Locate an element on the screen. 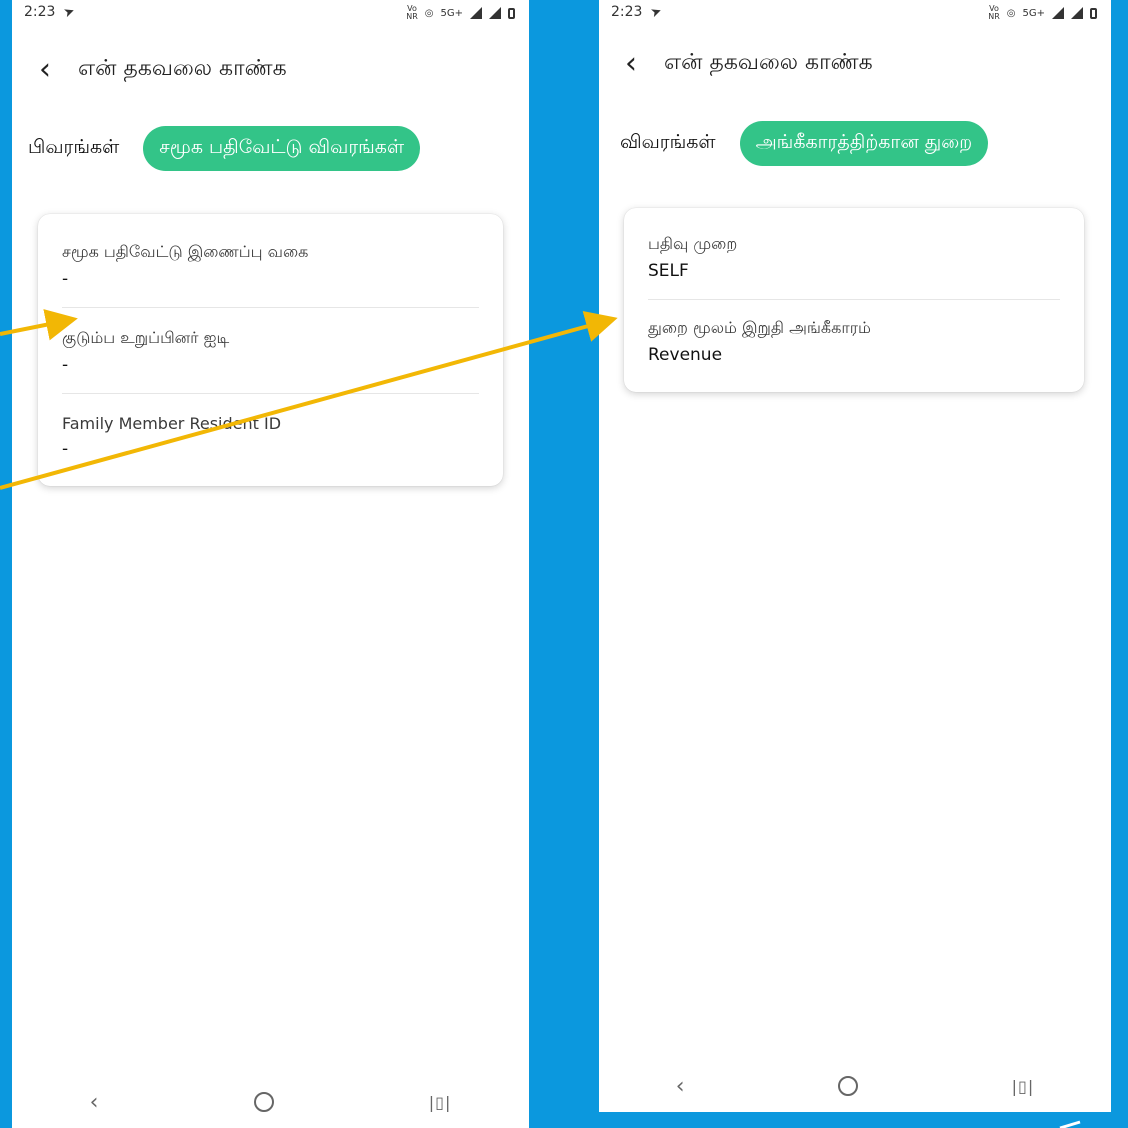 The width and height of the screenshot is (1128, 1128). field-registry-link-type: சமூக பதிவேட்டு இணைப்பு வகை - is located at coordinates (270, 251).